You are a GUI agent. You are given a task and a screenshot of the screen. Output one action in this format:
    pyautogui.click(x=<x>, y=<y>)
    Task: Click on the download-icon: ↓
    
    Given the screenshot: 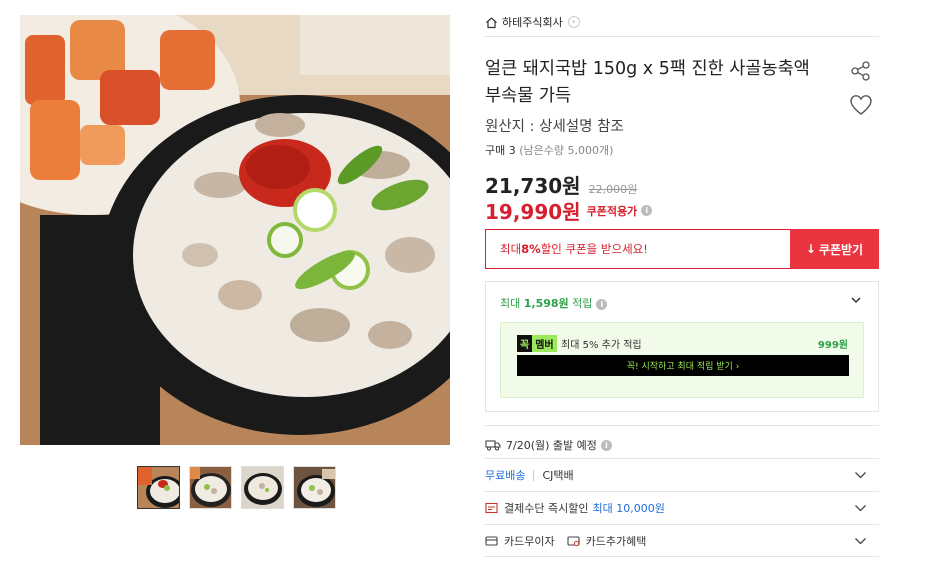 What is the action you would take?
    pyautogui.click(x=810, y=249)
    